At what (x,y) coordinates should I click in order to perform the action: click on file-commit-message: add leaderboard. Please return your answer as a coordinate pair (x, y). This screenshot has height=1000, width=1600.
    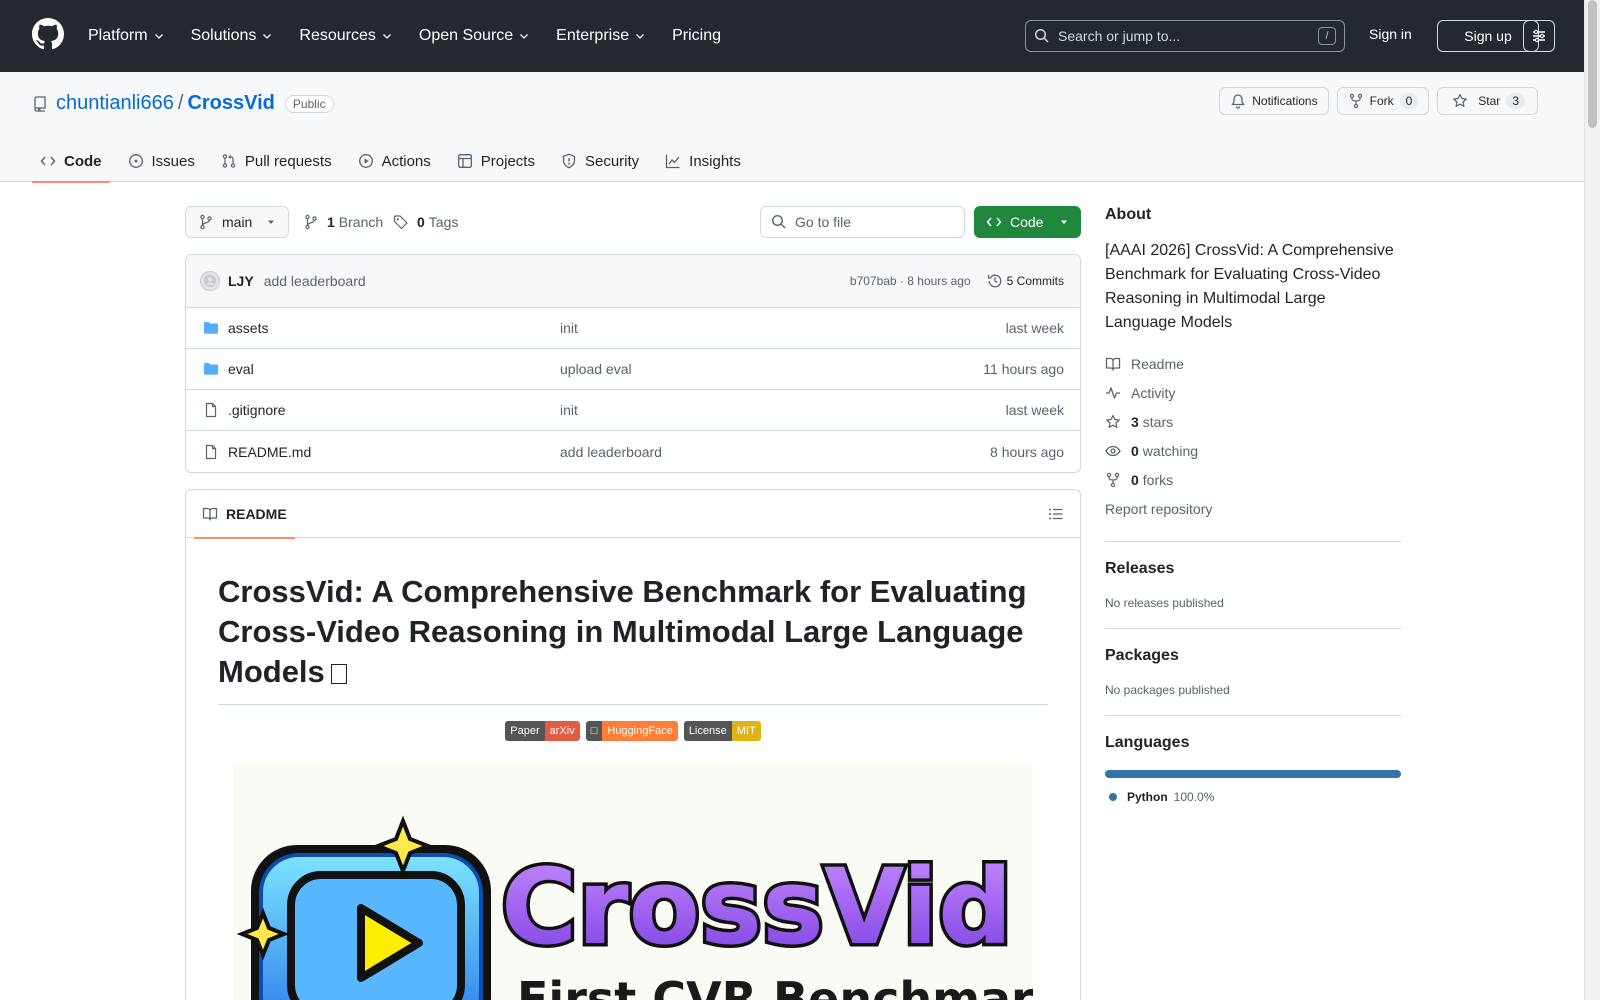
    Looking at the image, I should click on (611, 452).